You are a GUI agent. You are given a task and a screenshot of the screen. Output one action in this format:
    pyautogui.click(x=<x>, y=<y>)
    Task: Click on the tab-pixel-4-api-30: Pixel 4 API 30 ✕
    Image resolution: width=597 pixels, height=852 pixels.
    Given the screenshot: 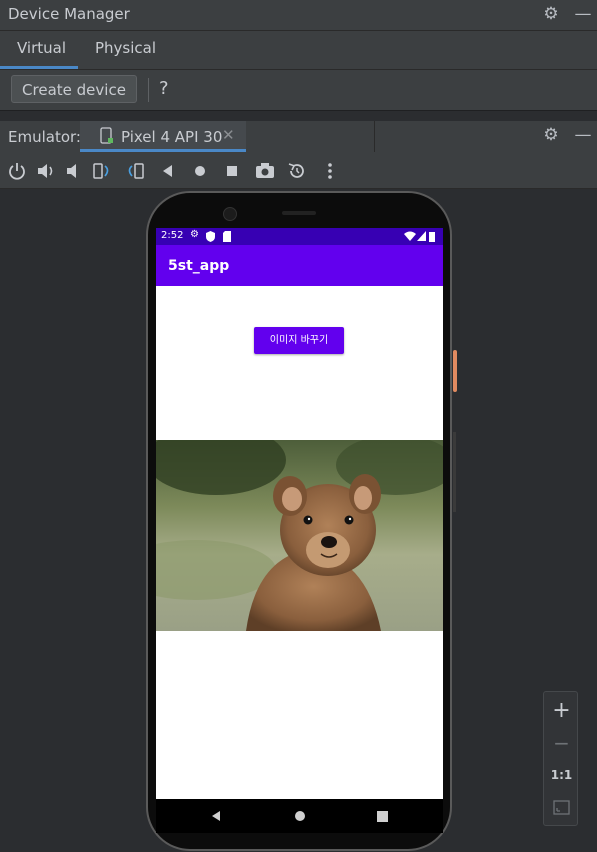 What is the action you would take?
    pyautogui.click(x=163, y=136)
    